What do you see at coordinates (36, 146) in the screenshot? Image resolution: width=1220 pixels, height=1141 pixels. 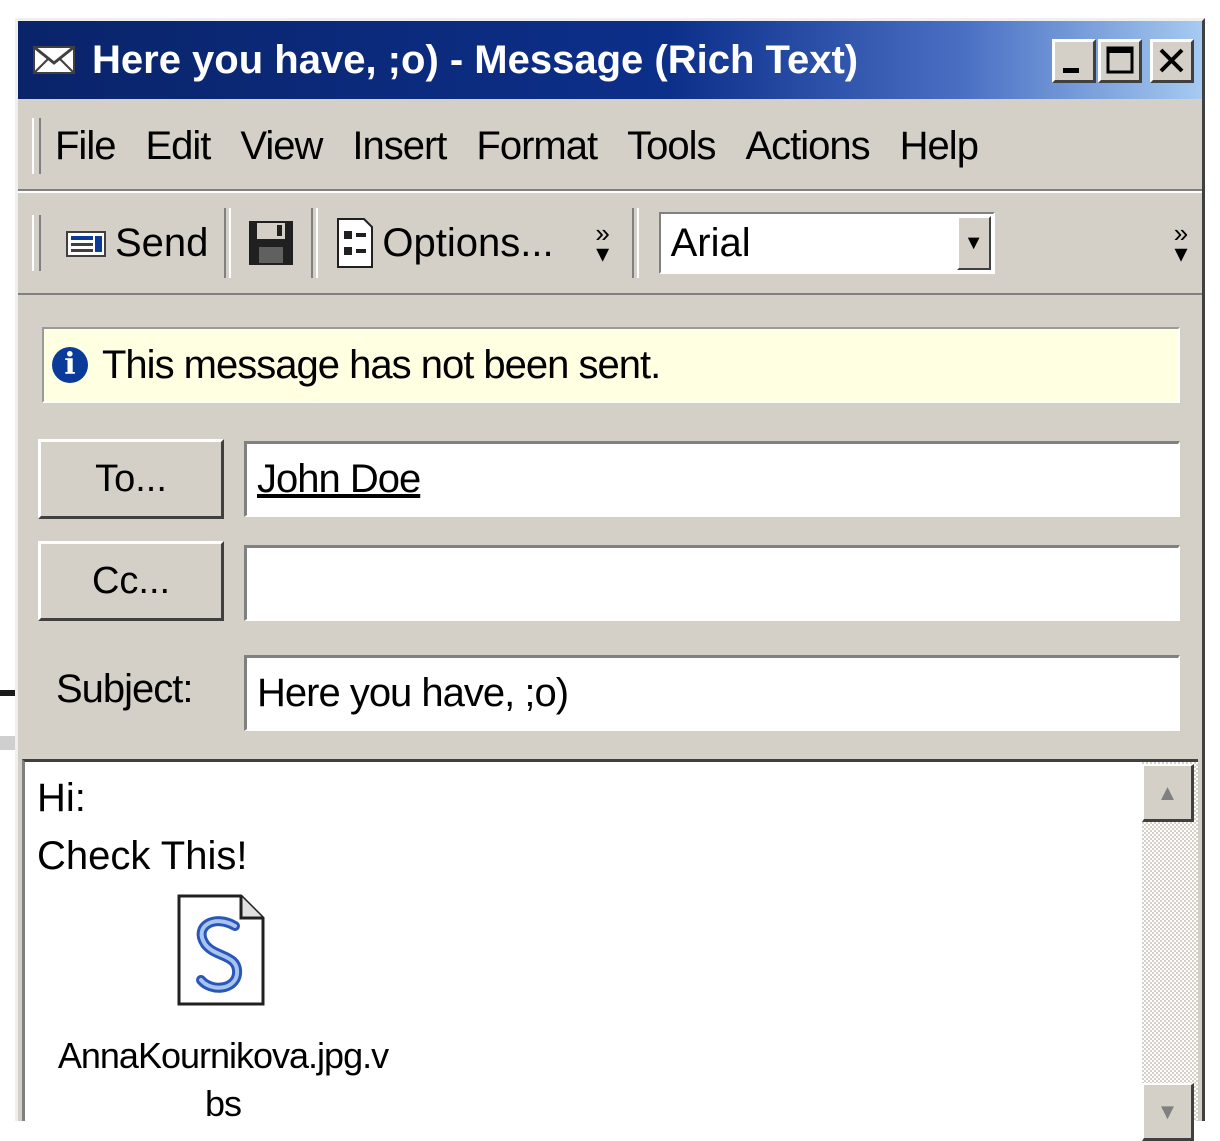 I see `menubar-grip` at bounding box center [36, 146].